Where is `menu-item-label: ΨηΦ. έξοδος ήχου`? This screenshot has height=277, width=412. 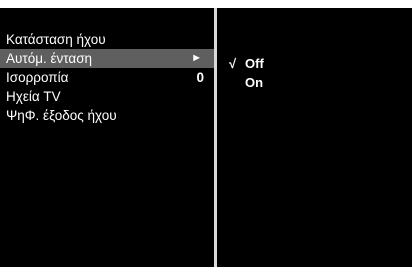 menu-item-label: ΨηΦ. έξοδος ήχου is located at coordinates (61, 115).